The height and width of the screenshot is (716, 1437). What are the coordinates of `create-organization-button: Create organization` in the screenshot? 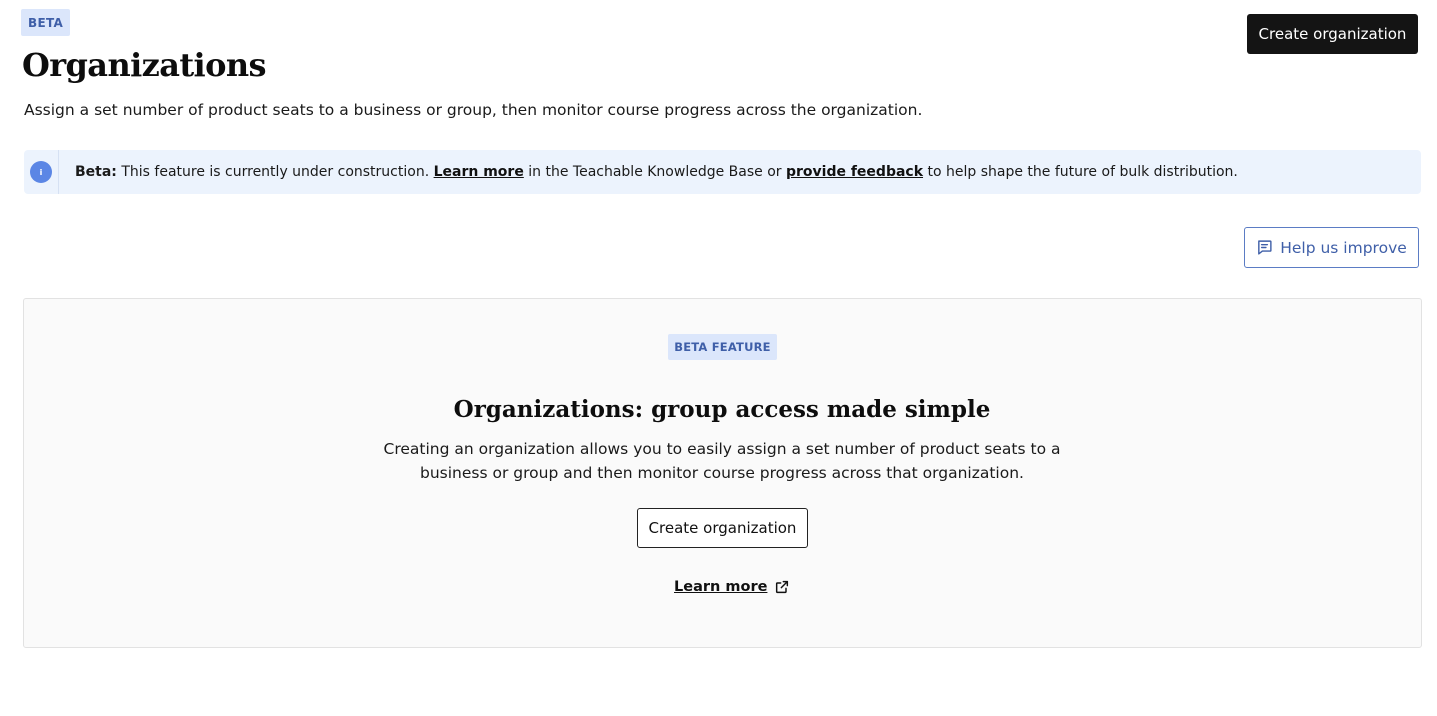 It's located at (1332, 34).